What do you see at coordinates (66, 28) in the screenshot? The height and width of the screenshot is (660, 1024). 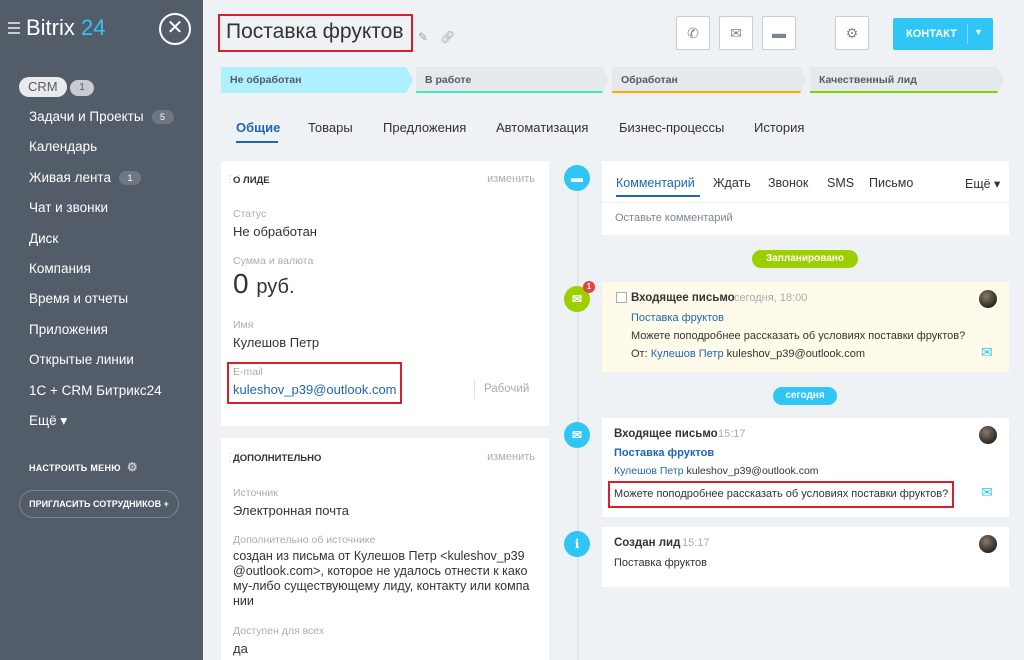 I see `logo: Bitrix 24` at bounding box center [66, 28].